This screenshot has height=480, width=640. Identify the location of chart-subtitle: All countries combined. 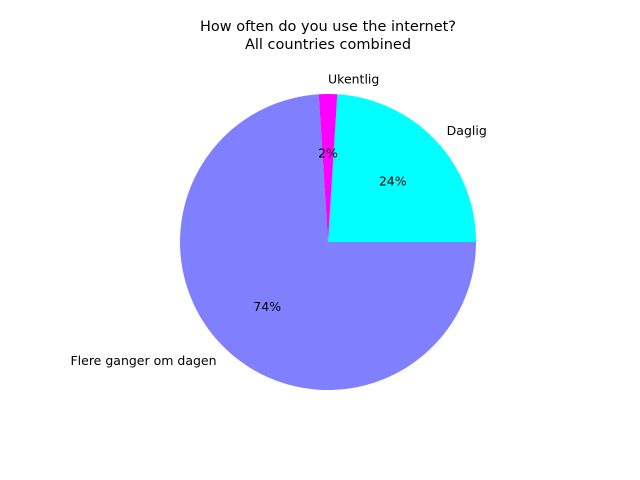
(328, 45).